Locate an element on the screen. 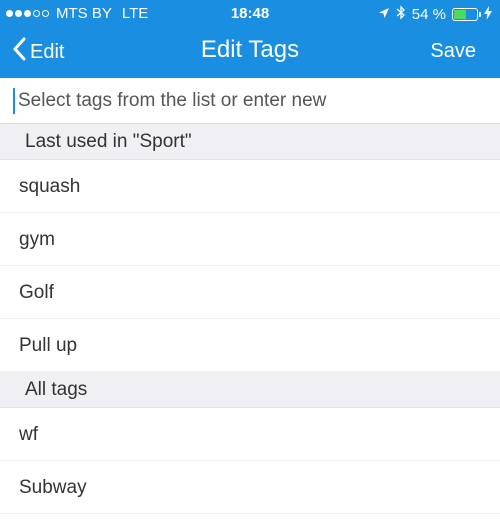  battery-icon is located at coordinates (466, 14).